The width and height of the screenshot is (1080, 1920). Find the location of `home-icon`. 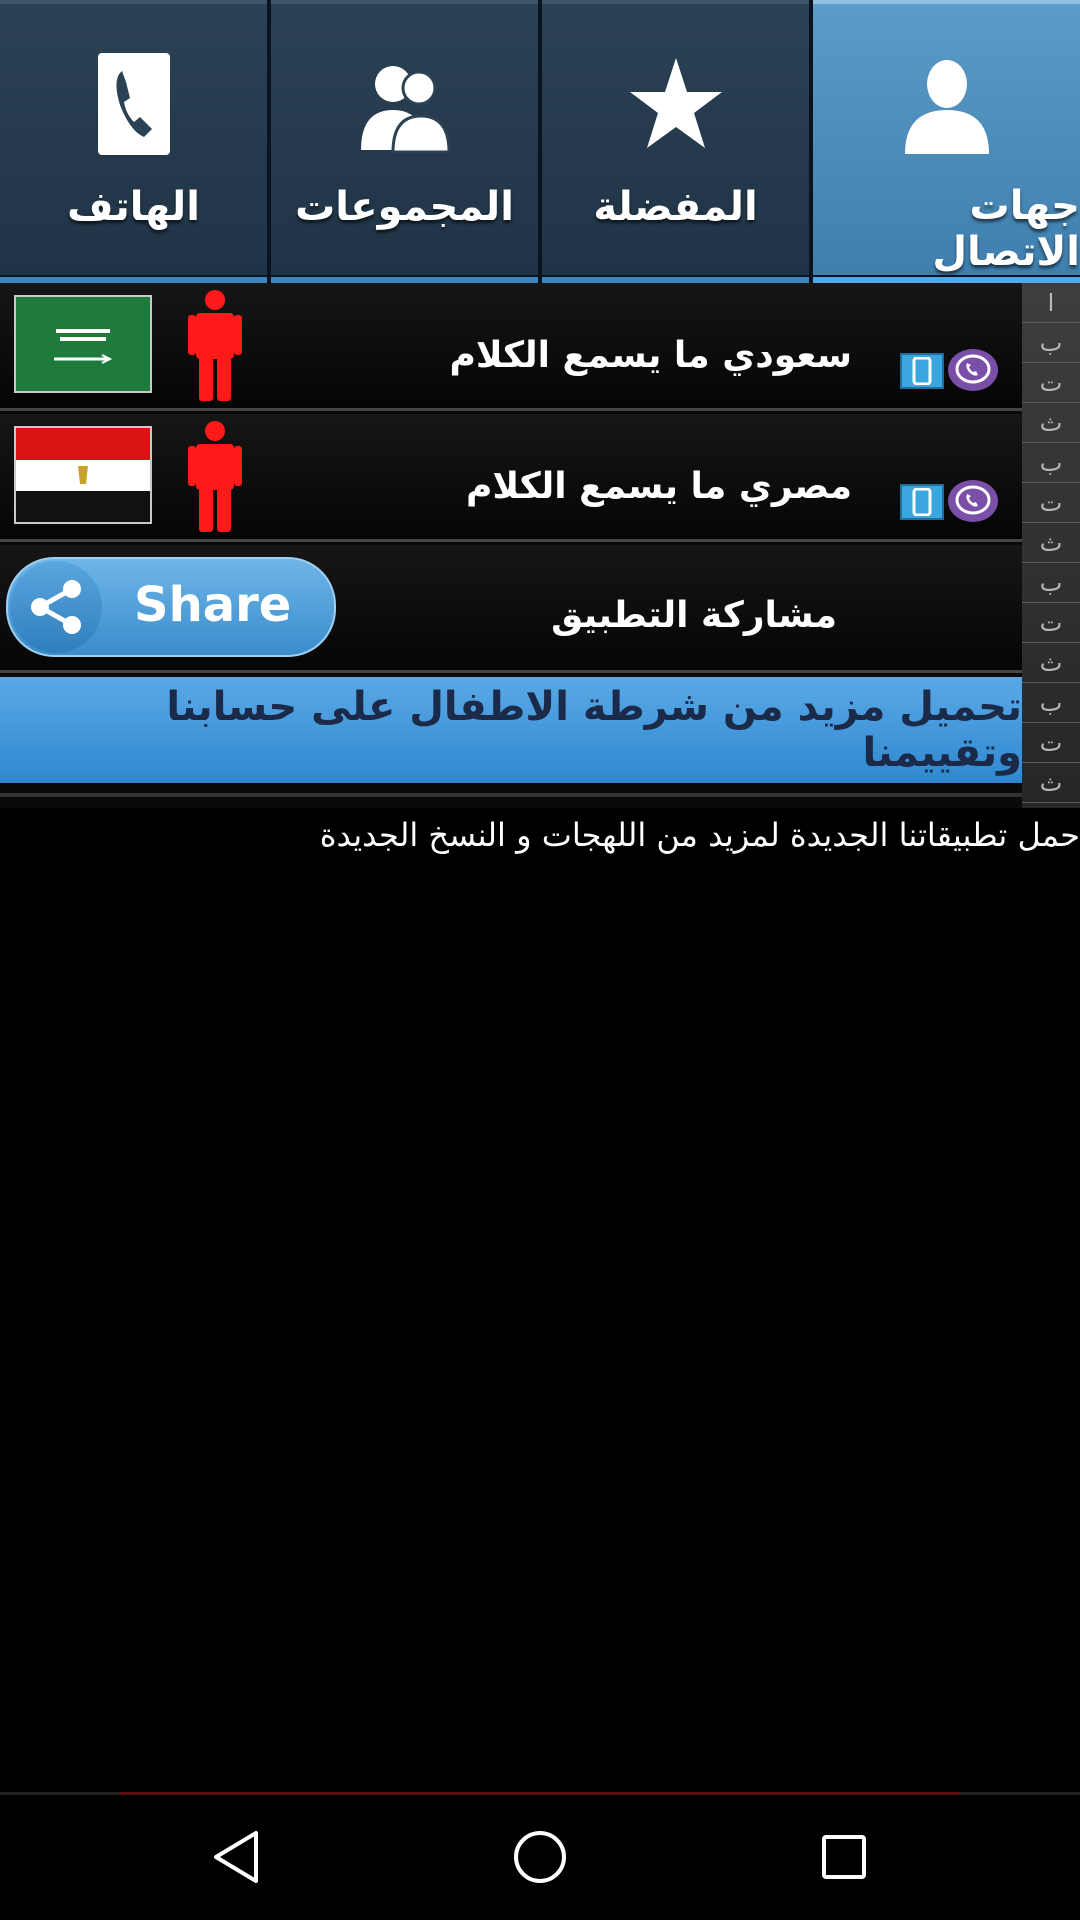

home-icon is located at coordinates (540, 1857).